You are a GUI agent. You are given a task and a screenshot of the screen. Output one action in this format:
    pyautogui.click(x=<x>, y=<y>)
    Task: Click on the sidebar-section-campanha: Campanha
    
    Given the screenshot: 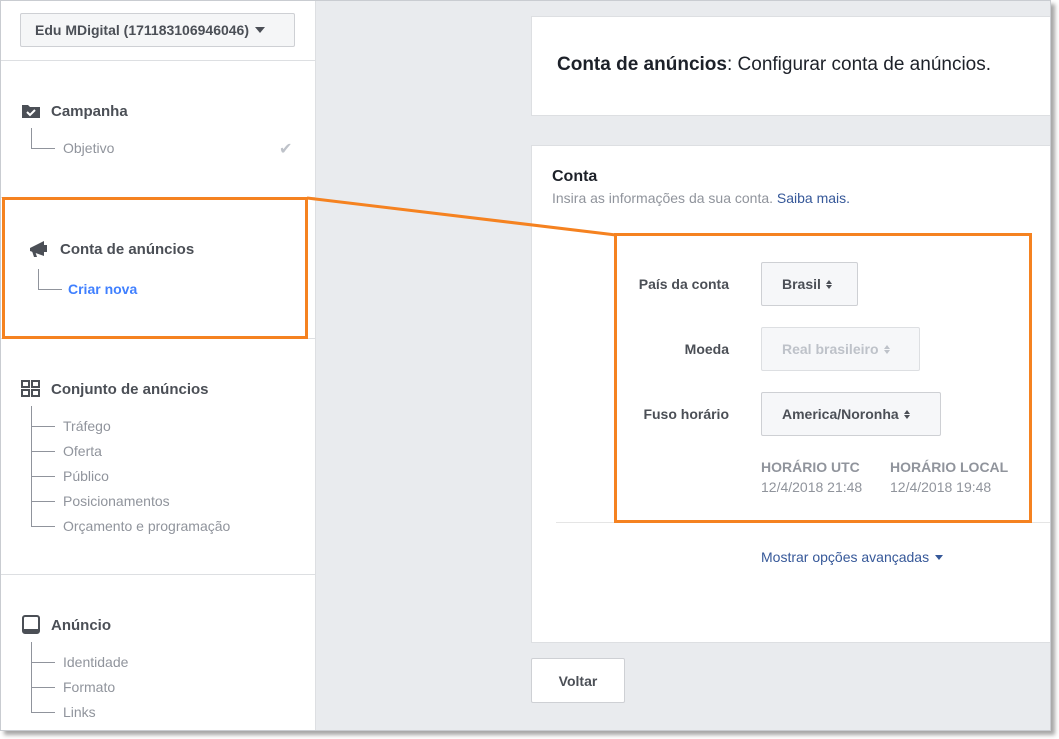 What is the action you would take?
    pyautogui.click(x=74, y=111)
    